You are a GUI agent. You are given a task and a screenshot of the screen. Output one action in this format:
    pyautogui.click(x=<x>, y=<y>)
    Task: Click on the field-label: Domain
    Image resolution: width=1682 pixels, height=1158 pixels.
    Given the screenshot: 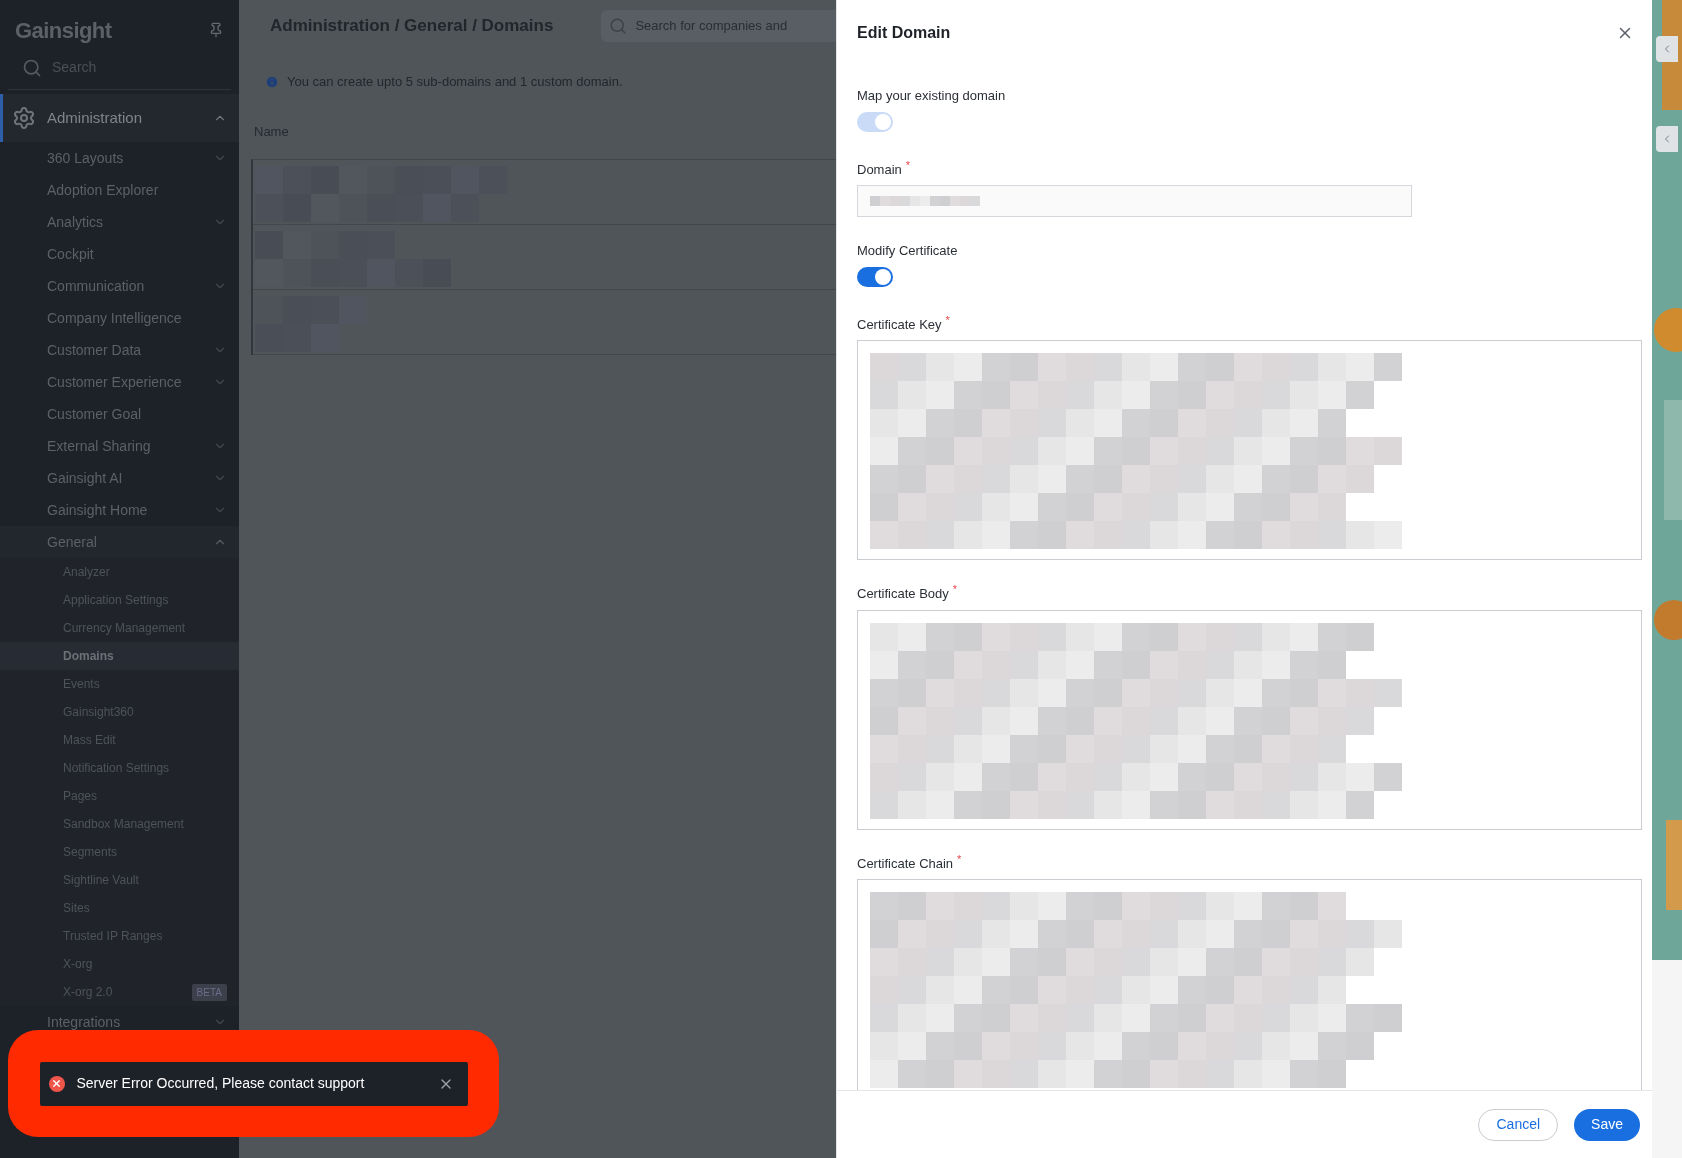 What is the action you would take?
    pyautogui.click(x=879, y=169)
    